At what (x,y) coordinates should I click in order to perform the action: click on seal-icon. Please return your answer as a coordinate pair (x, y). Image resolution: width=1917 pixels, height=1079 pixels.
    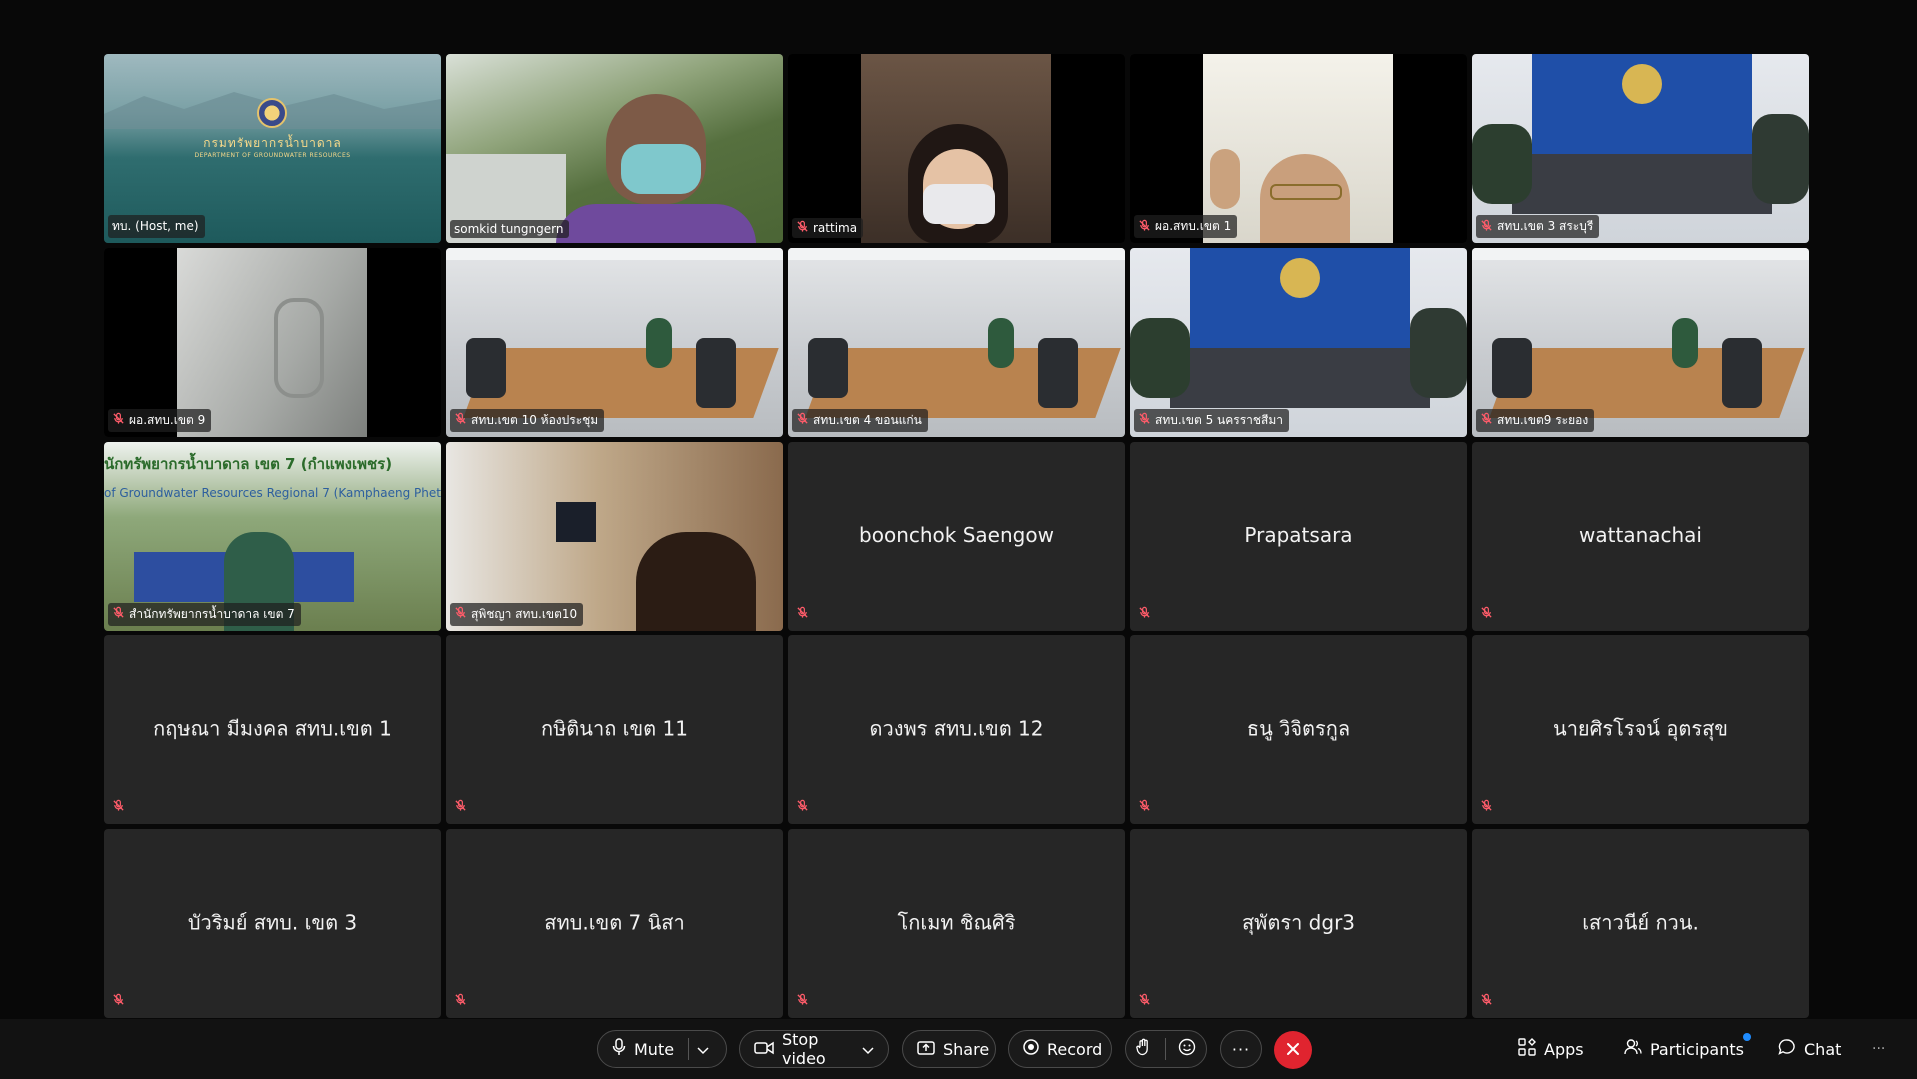
    Looking at the image, I should click on (1642, 84).